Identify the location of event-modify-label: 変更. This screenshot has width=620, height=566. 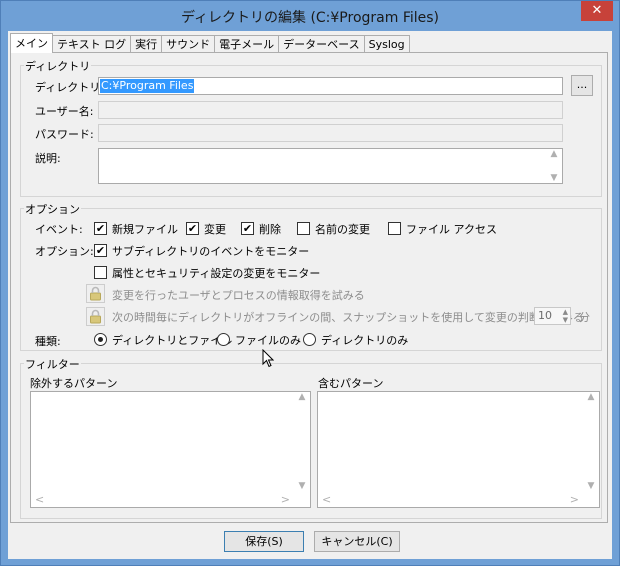
(215, 229).